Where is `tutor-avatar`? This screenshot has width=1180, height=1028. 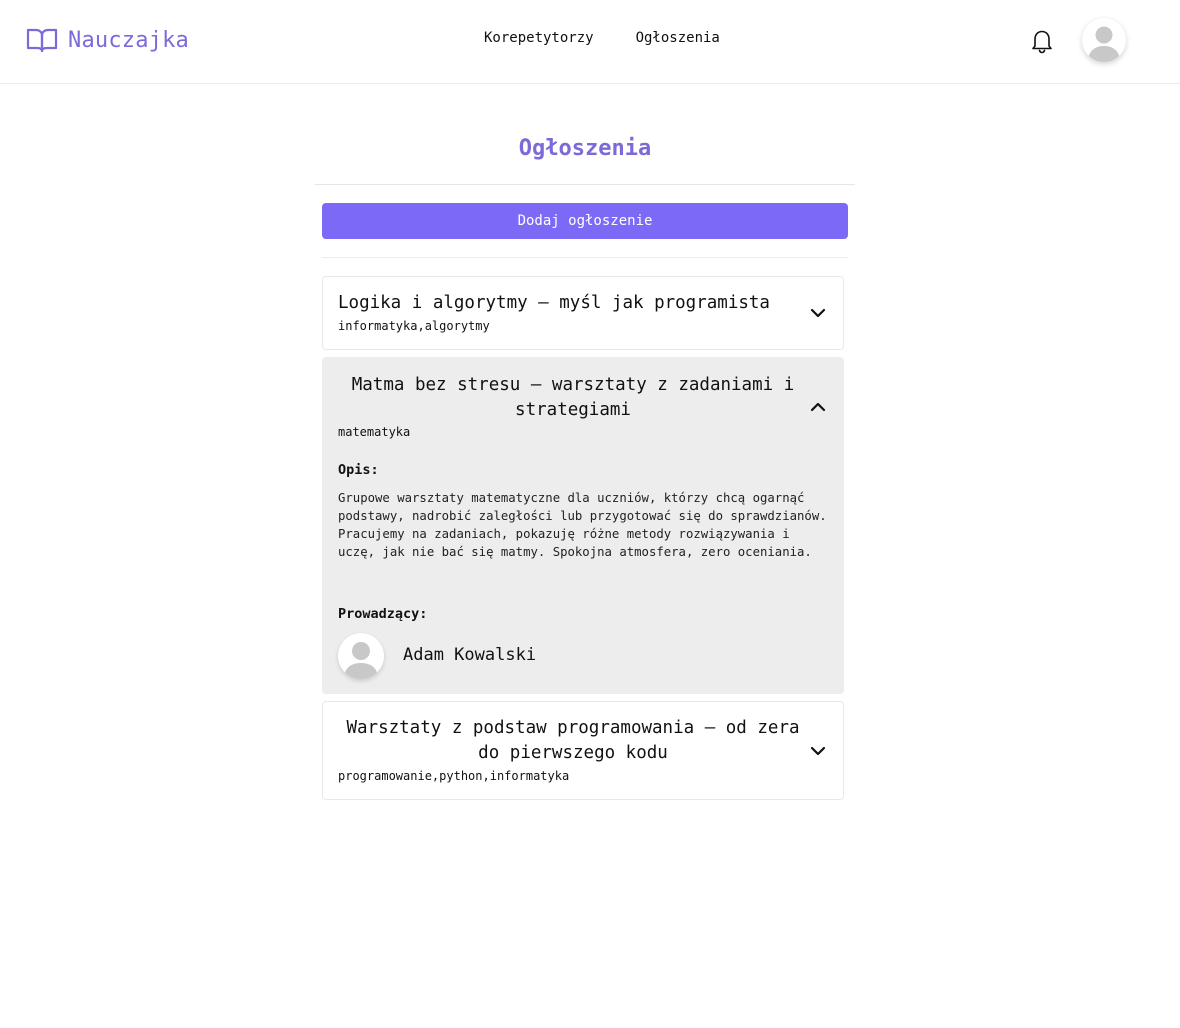
tutor-avatar is located at coordinates (361, 656).